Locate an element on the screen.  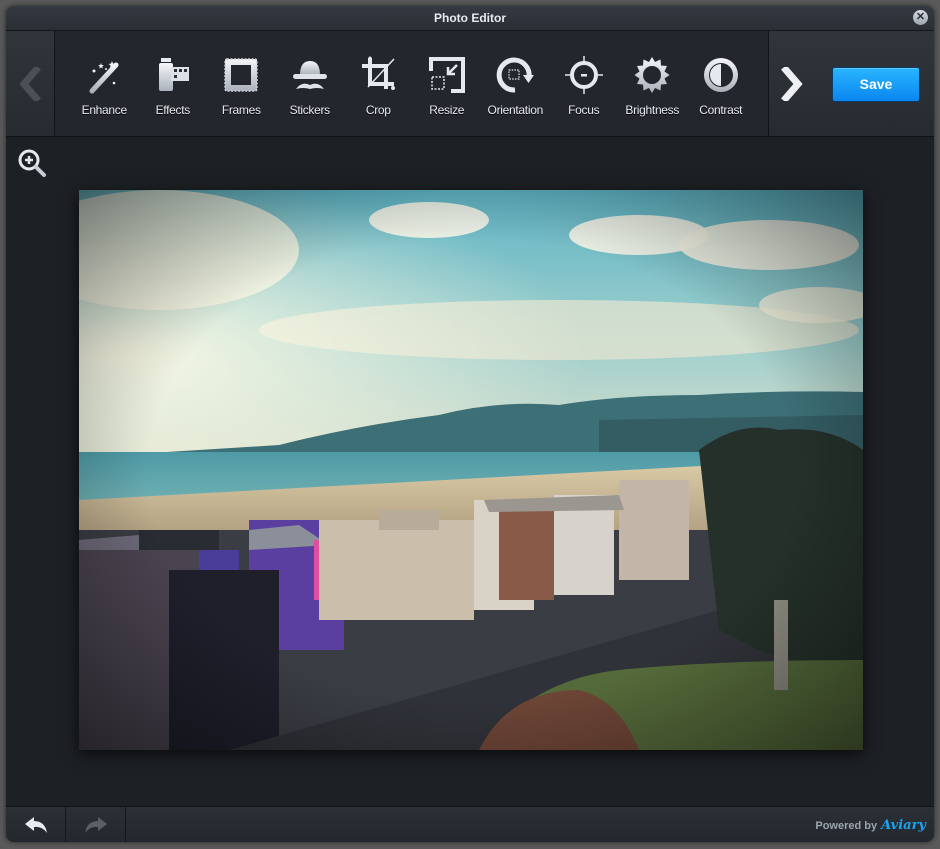
undo-icon is located at coordinates (35, 825).